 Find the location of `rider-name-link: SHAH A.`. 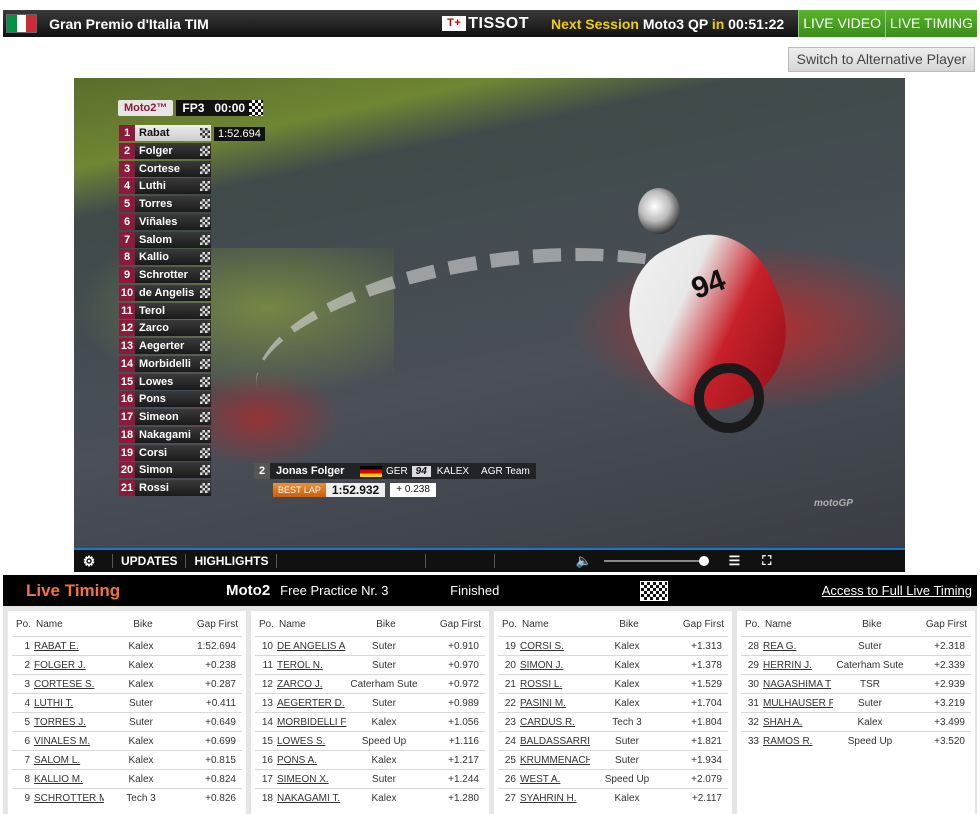

rider-name-link: SHAH A. is located at coordinates (798, 722).